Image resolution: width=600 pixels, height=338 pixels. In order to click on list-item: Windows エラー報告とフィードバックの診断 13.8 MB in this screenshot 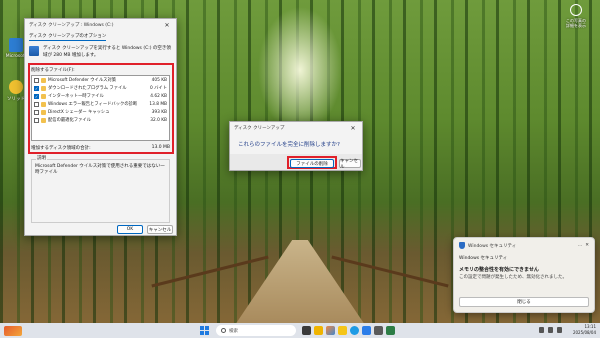, I will do `click(100, 104)`.